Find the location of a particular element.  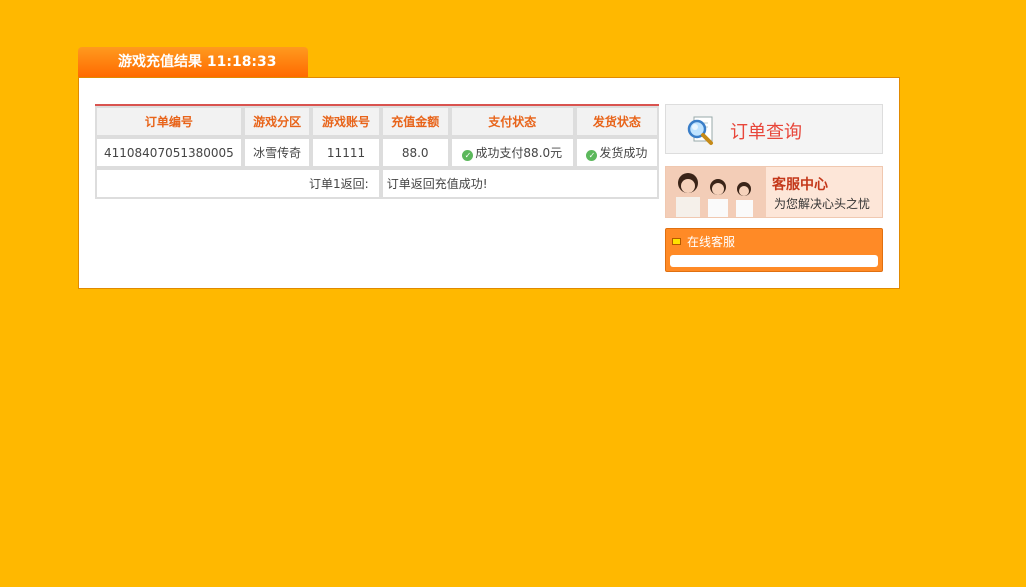

cell-amount: 88.0 is located at coordinates (415, 152).